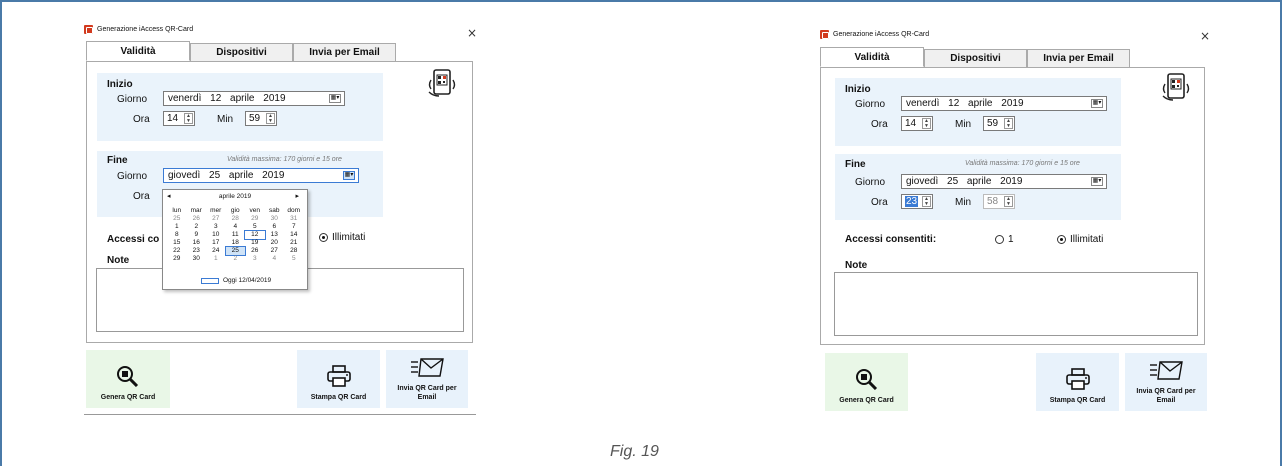  I want to click on fine-min-stepper: 58 ▲ ▼, so click(999, 201).